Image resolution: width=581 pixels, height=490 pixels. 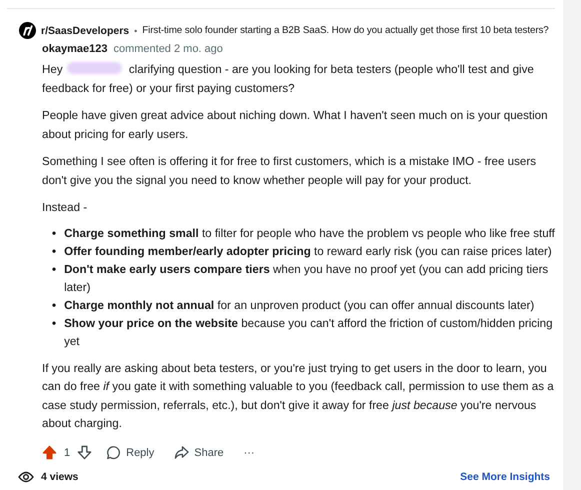 What do you see at coordinates (299, 306) in the screenshot?
I see `bullet-item: Charge monthly not annual for an unproven product (you can offer annual discounts later)` at bounding box center [299, 306].